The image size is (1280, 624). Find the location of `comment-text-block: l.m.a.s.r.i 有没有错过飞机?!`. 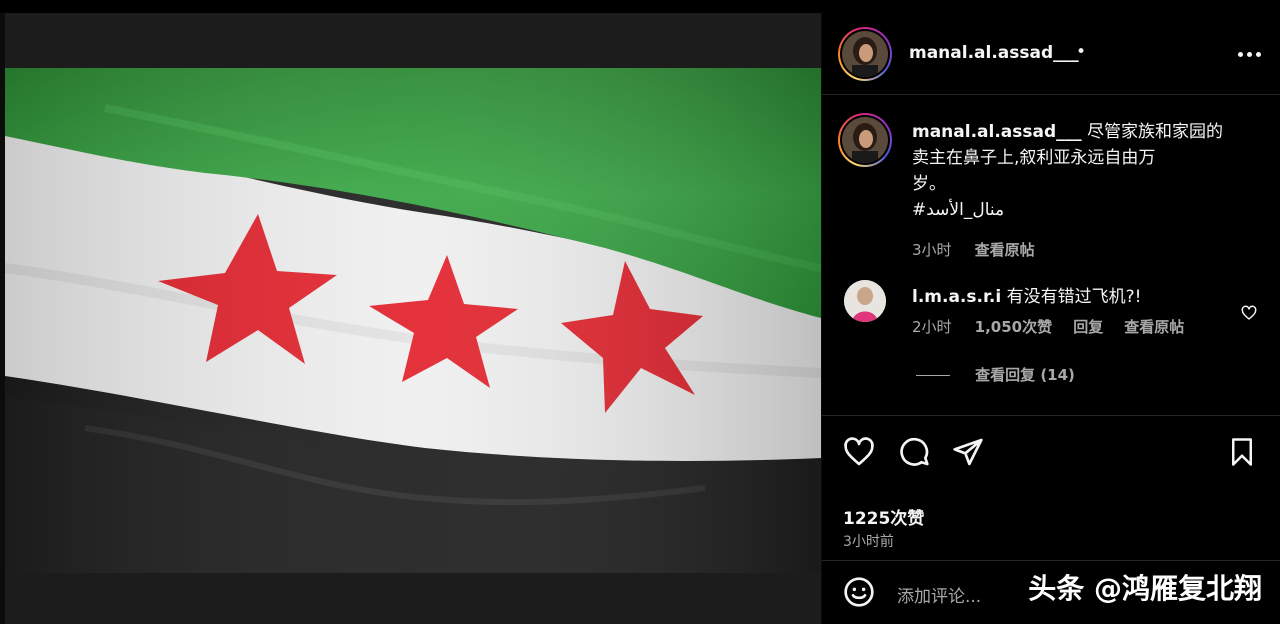

comment-text-block: l.m.a.s.r.i 有没有错过飞机?! is located at coordinates (1026, 294).